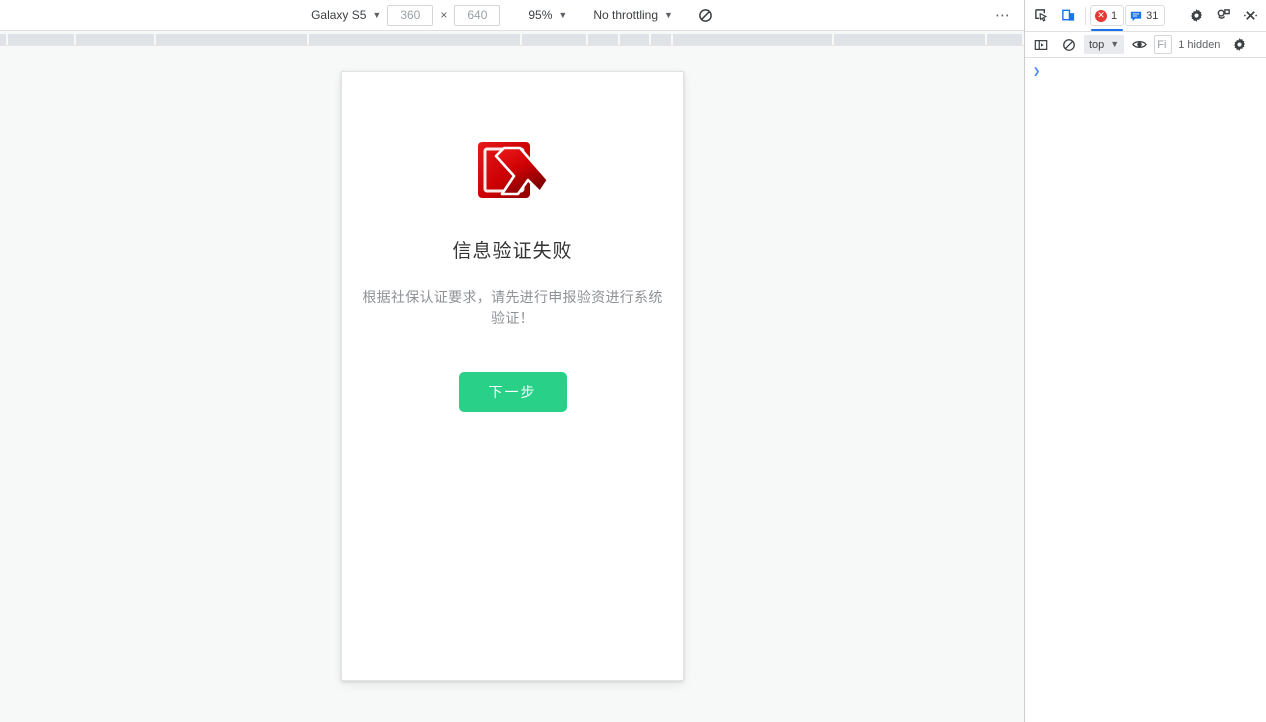 The width and height of the screenshot is (1266, 722). I want to click on device-selector: Galaxy S5 ▼, so click(346, 15).